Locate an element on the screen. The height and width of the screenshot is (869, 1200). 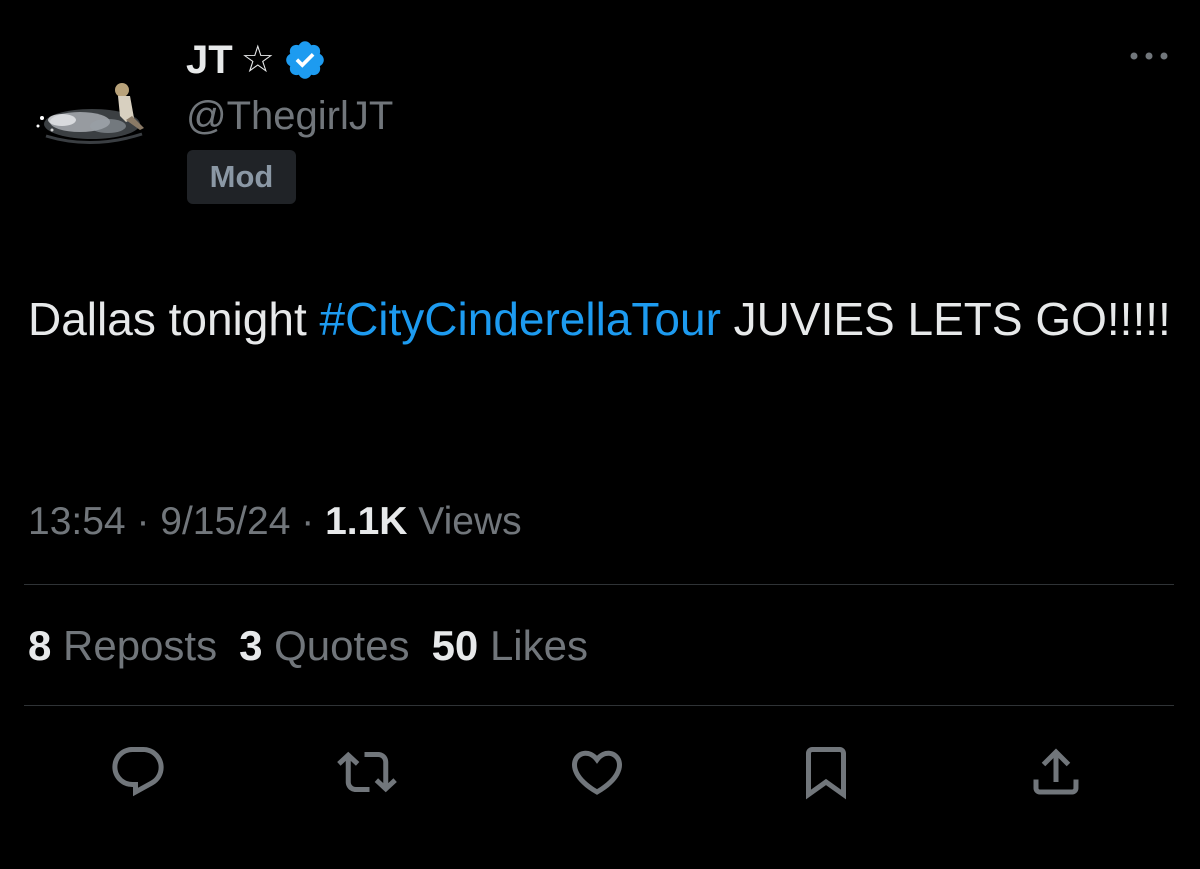
engagement-stats: 8 Reposts 3 Quotes 50 Likes is located at coordinates (319, 646).